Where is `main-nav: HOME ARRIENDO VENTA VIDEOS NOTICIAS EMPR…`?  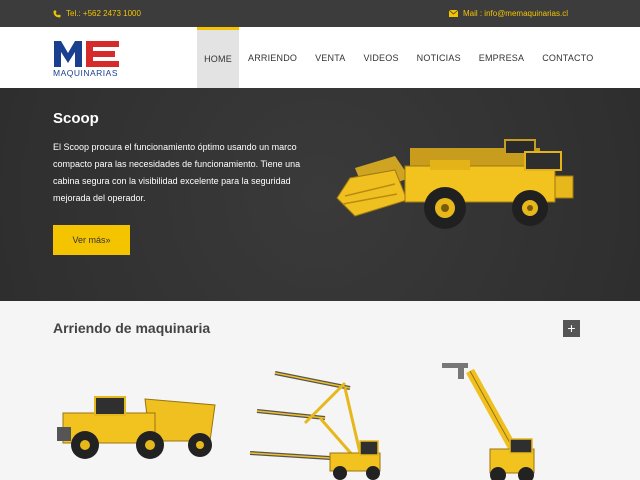 main-nav: HOME ARRIENDO VENTA VIDEOS NOTICIAS EMPR… is located at coordinates (399, 57).